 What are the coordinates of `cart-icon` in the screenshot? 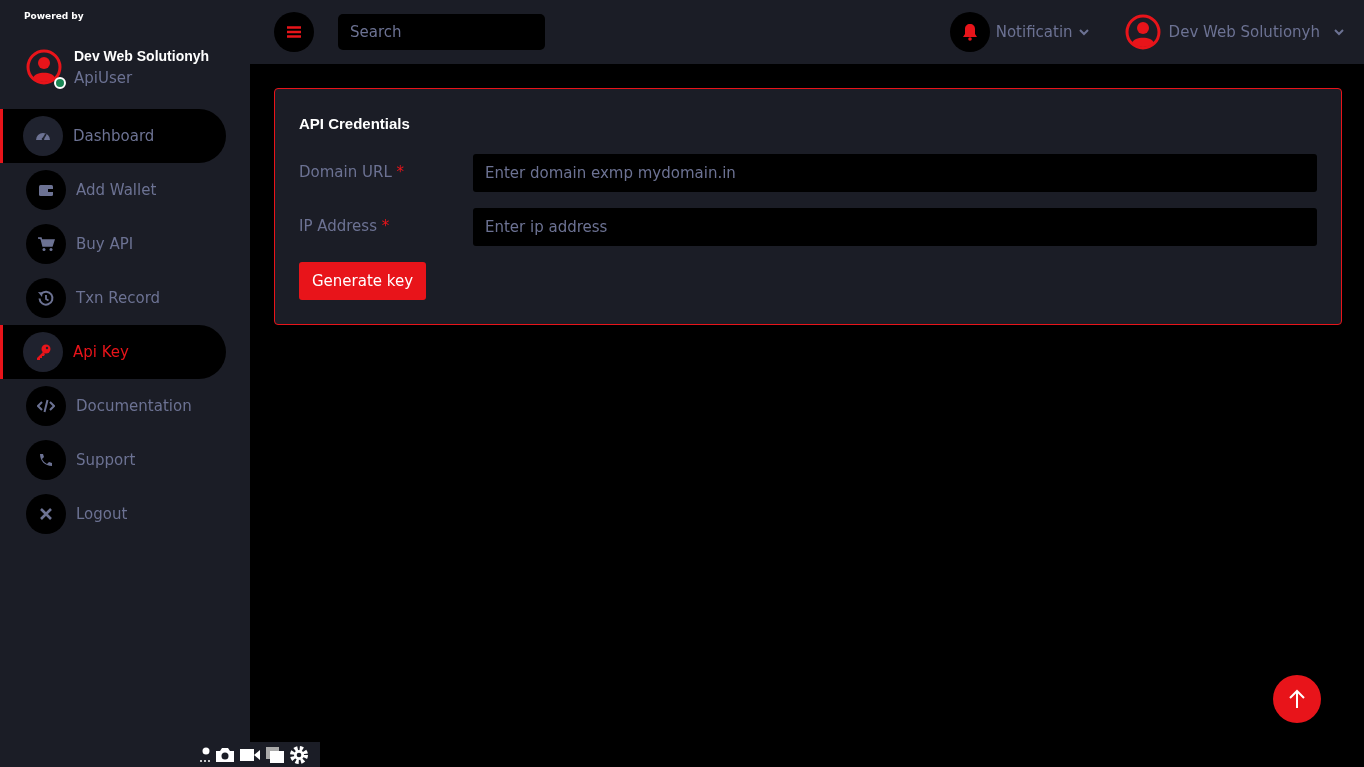 It's located at (46, 244).